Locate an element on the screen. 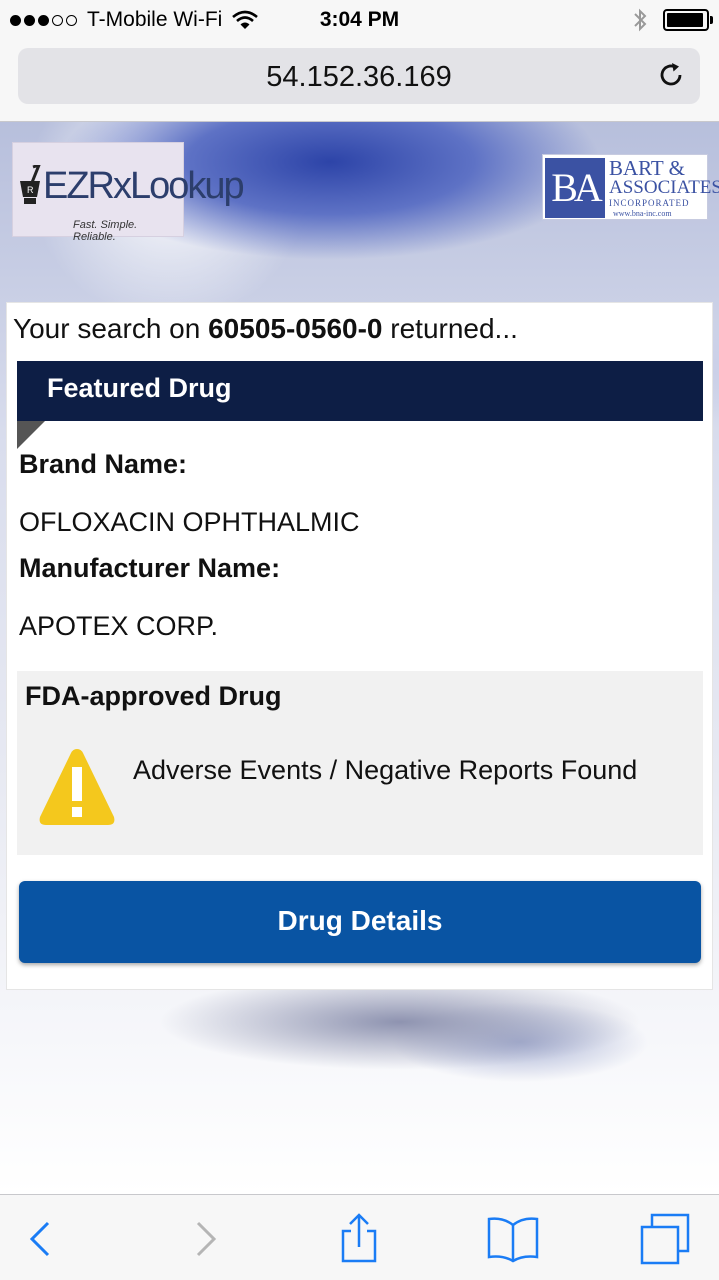 Image resolution: width=719 pixels, height=1280 pixels. brand-name-label: Brand Name: is located at coordinates (103, 464).